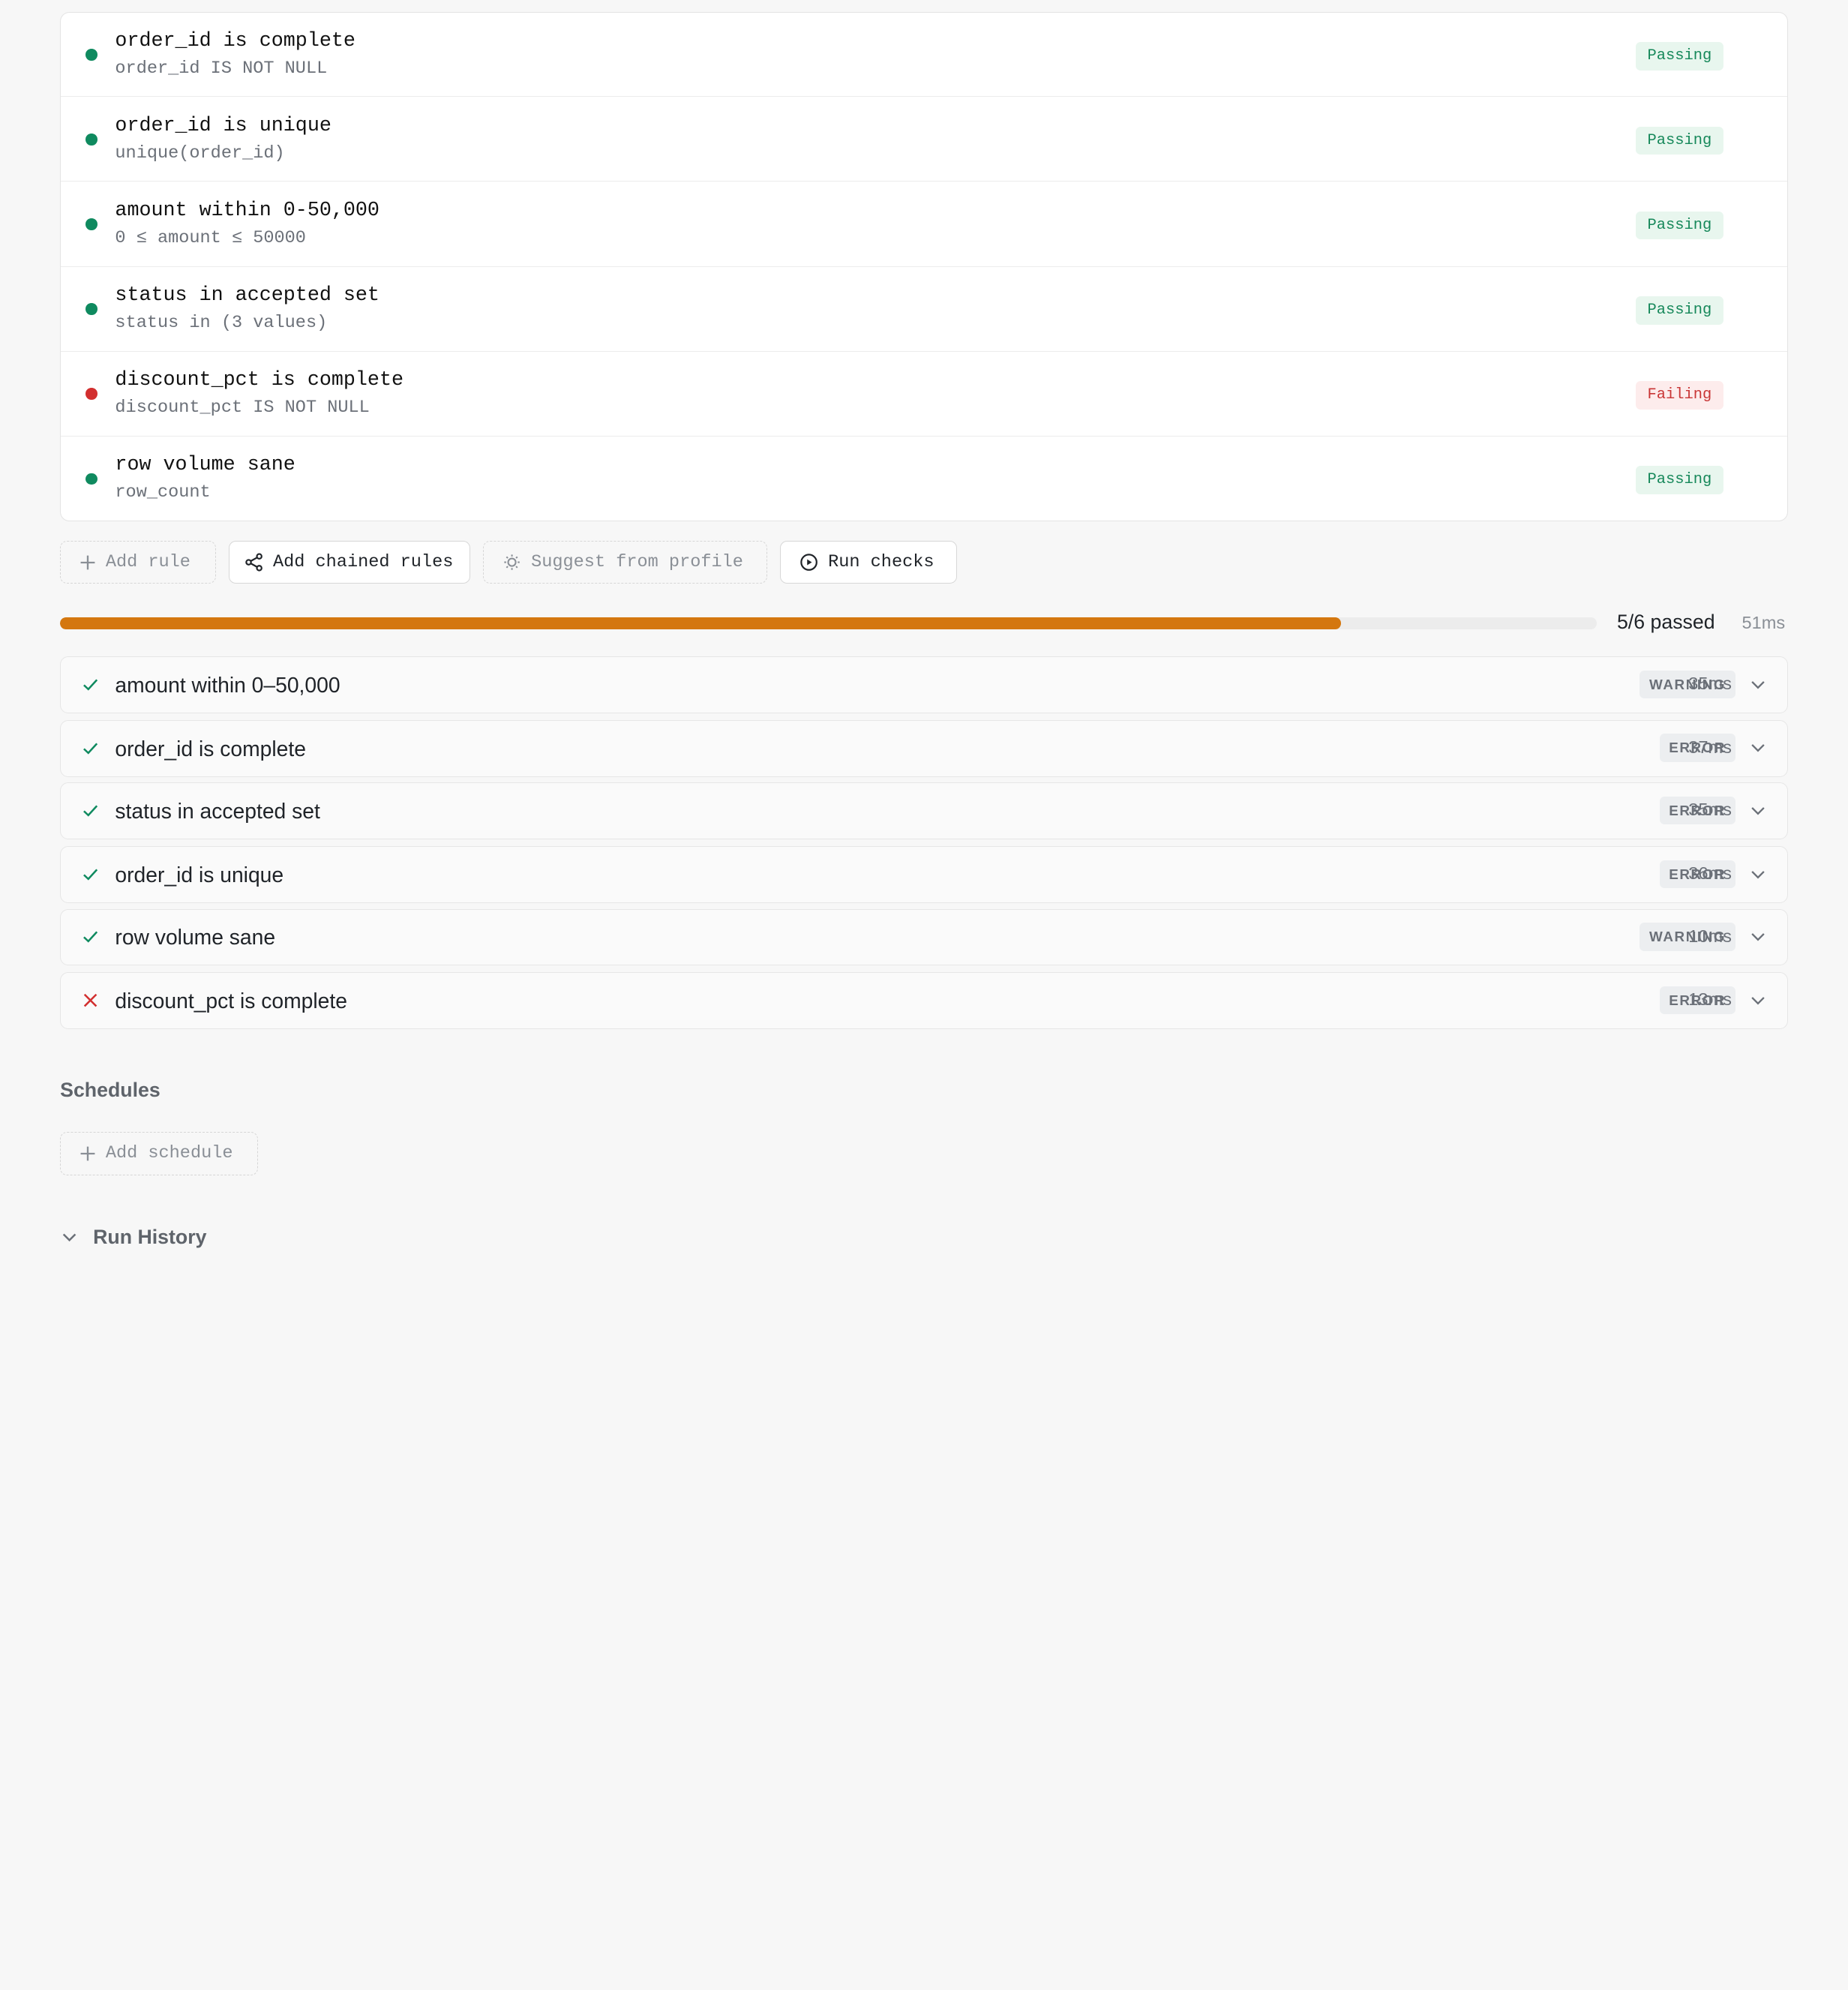 The height and width of the screenshot is (1990, 1848). I want to click on total-duration: 51ms, so click(1764, 623).